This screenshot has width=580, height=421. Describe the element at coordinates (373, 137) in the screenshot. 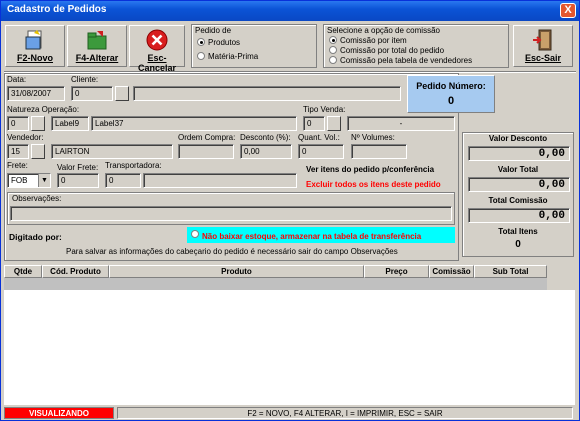

I see `volumes-label: Nº Volumes:` at that location.